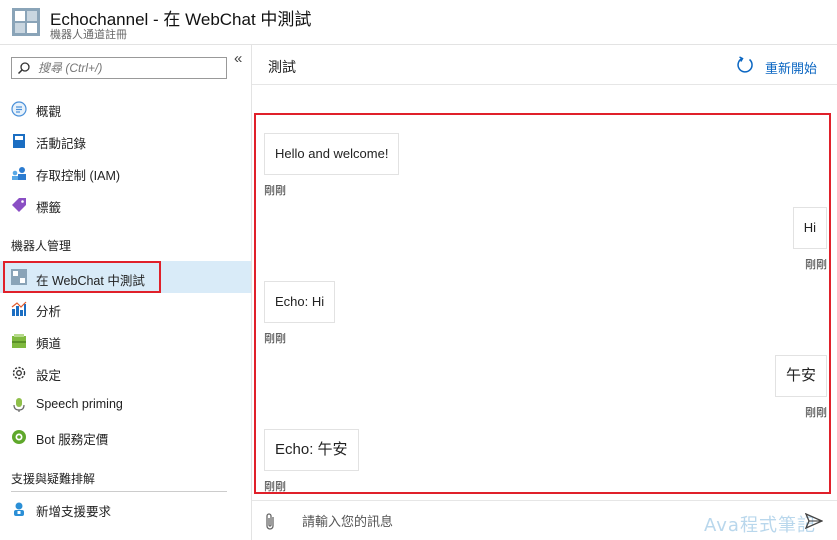 Image resolution: width=837 pixels, height=540 pixels. What do you see at coordinates (19, 405) in the screenshot?
I see `microphone-icon` at bounding box center [19, 405].